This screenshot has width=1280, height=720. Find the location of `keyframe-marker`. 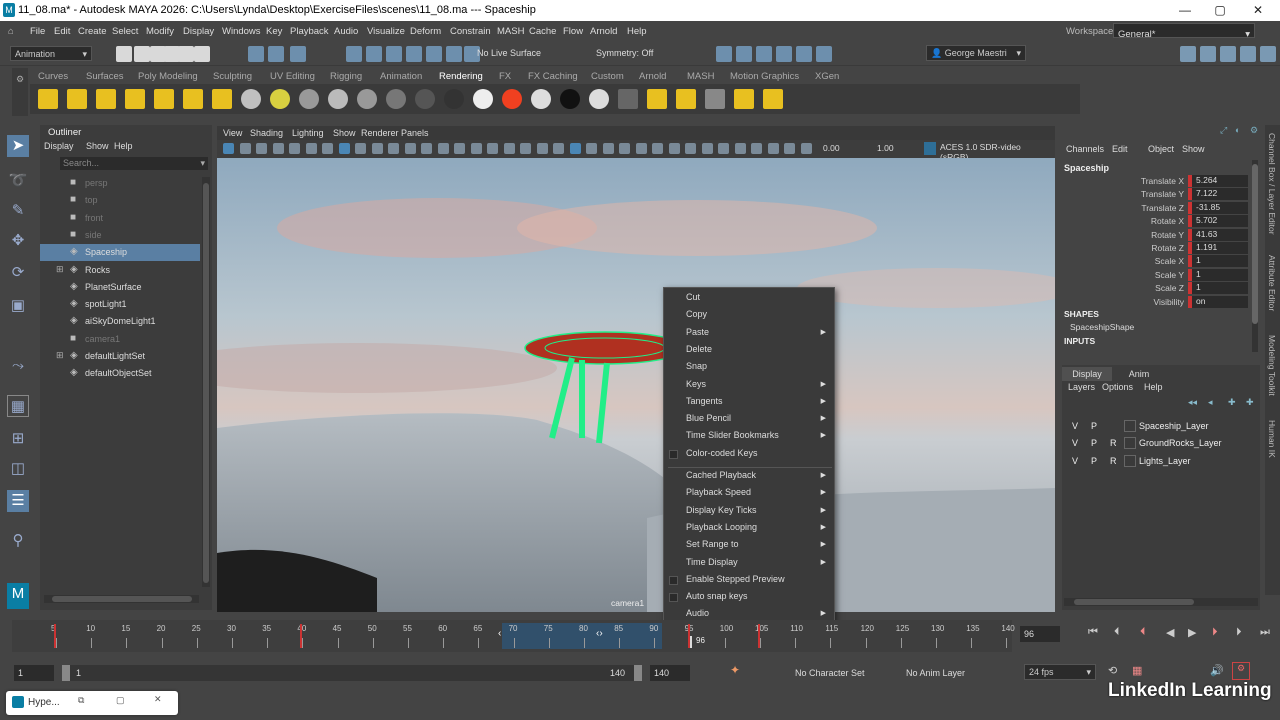

keyframe-marker is located at coordinates (55, 636).